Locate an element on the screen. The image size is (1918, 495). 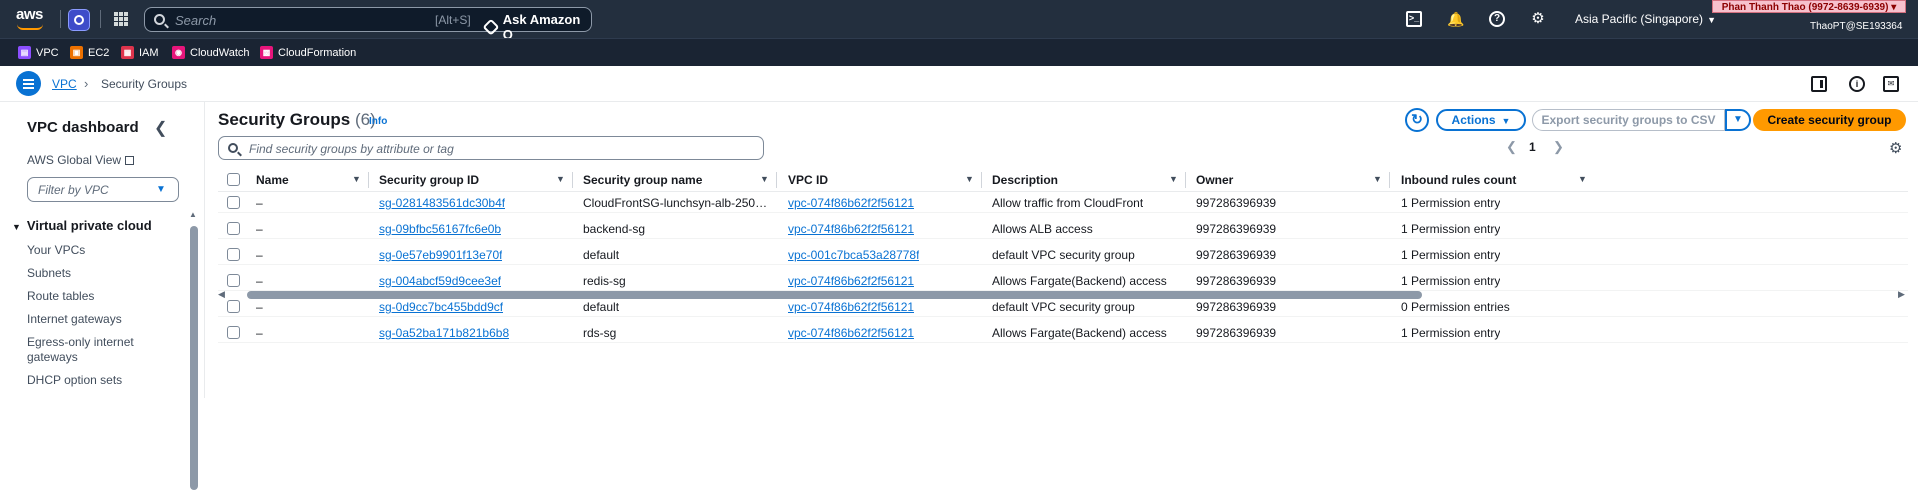
sidebar-scrollbar: ▲ is located at coordinates (194, 352).